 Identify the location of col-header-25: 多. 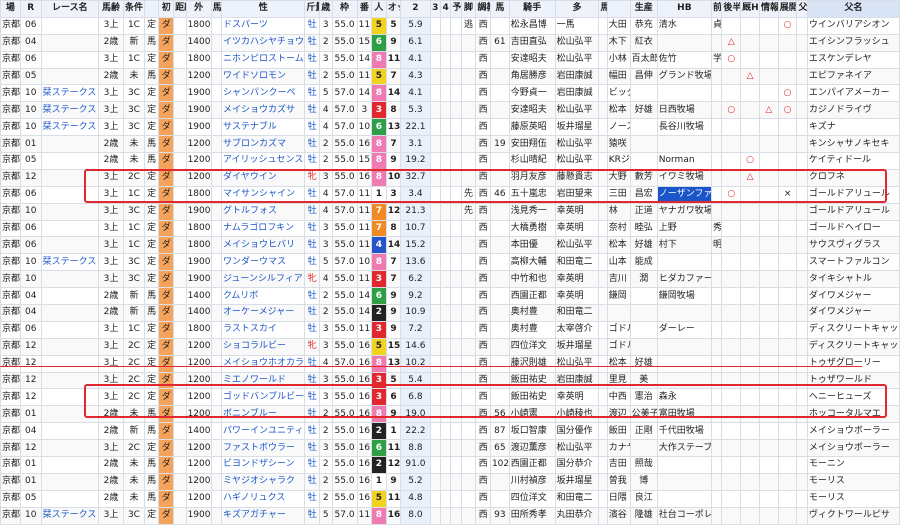
(577, 9).